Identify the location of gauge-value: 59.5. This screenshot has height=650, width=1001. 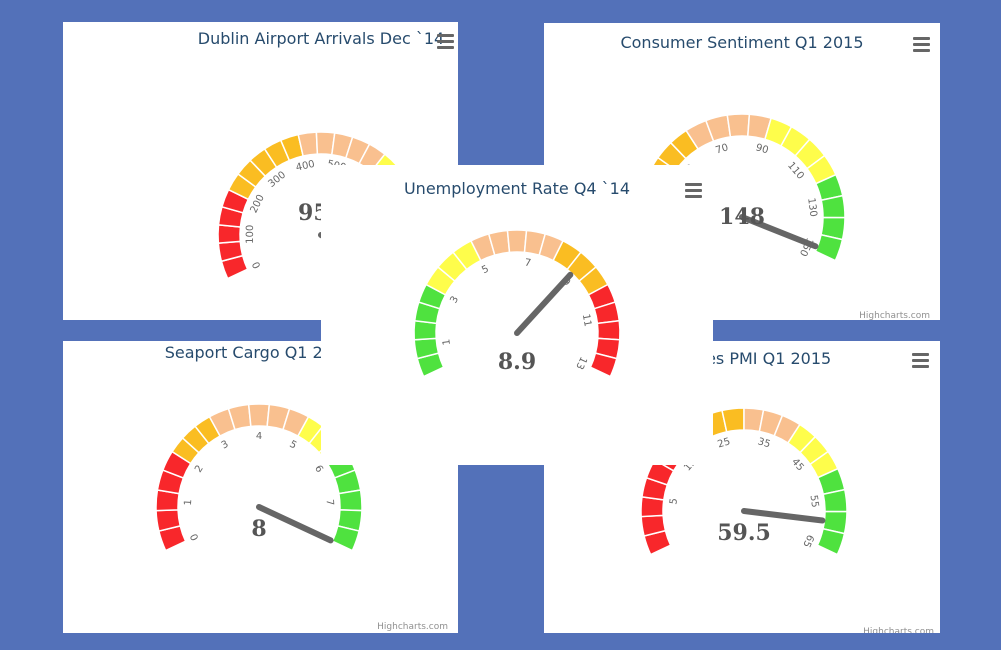
(744, 533).